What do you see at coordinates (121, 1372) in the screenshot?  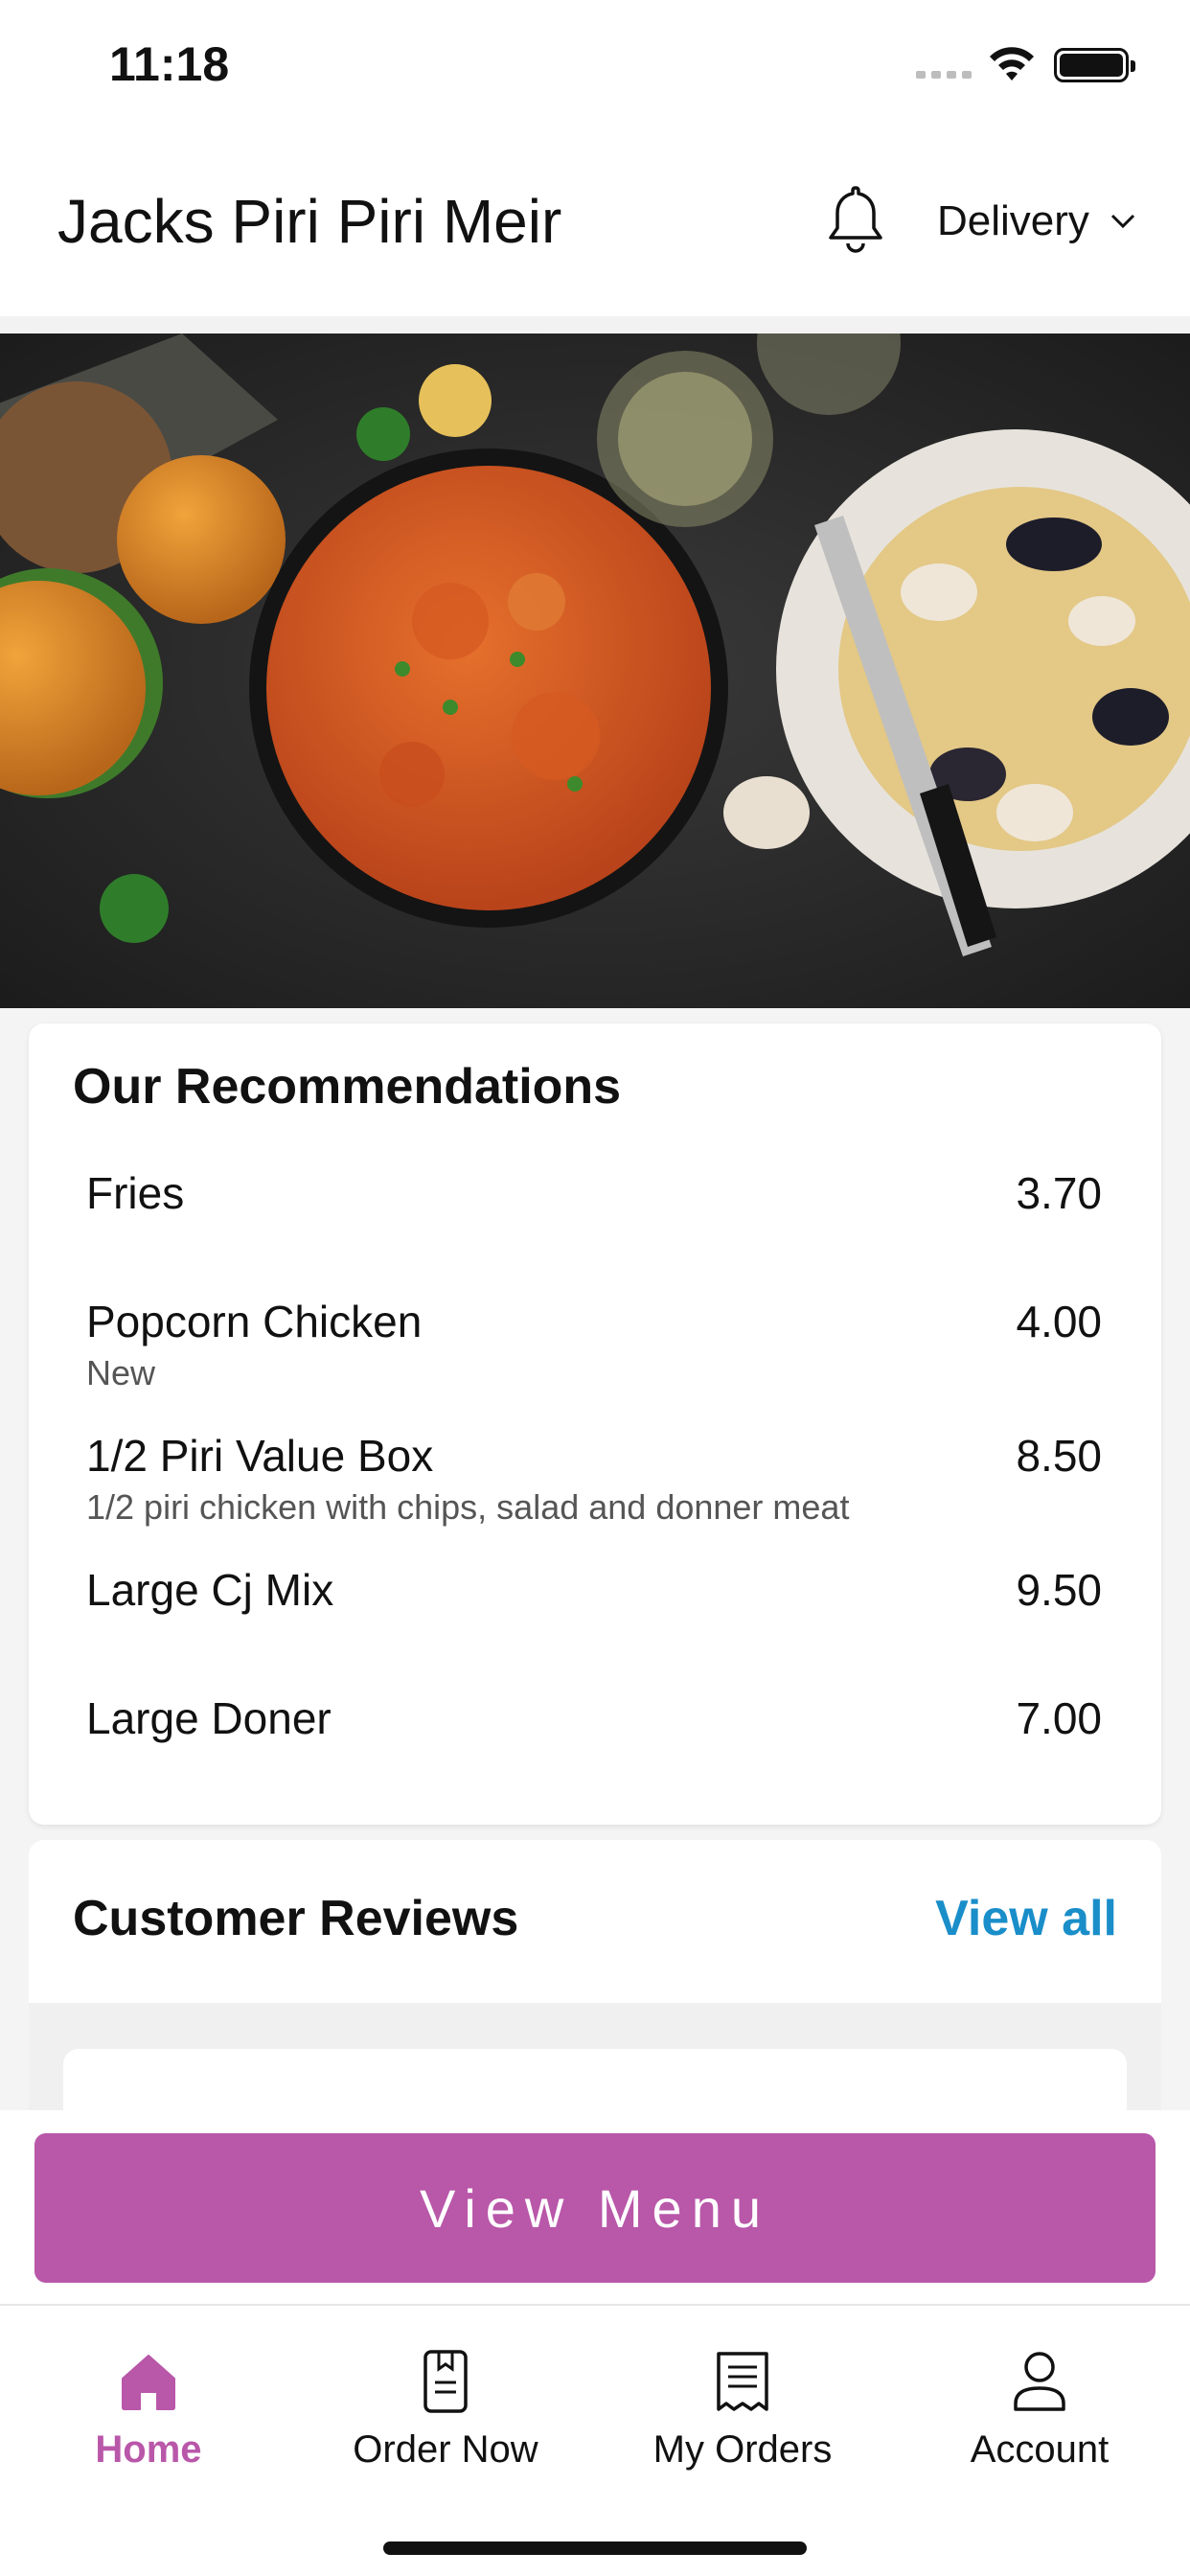 I see `item-description: New` at bounding box center [121, 1372].